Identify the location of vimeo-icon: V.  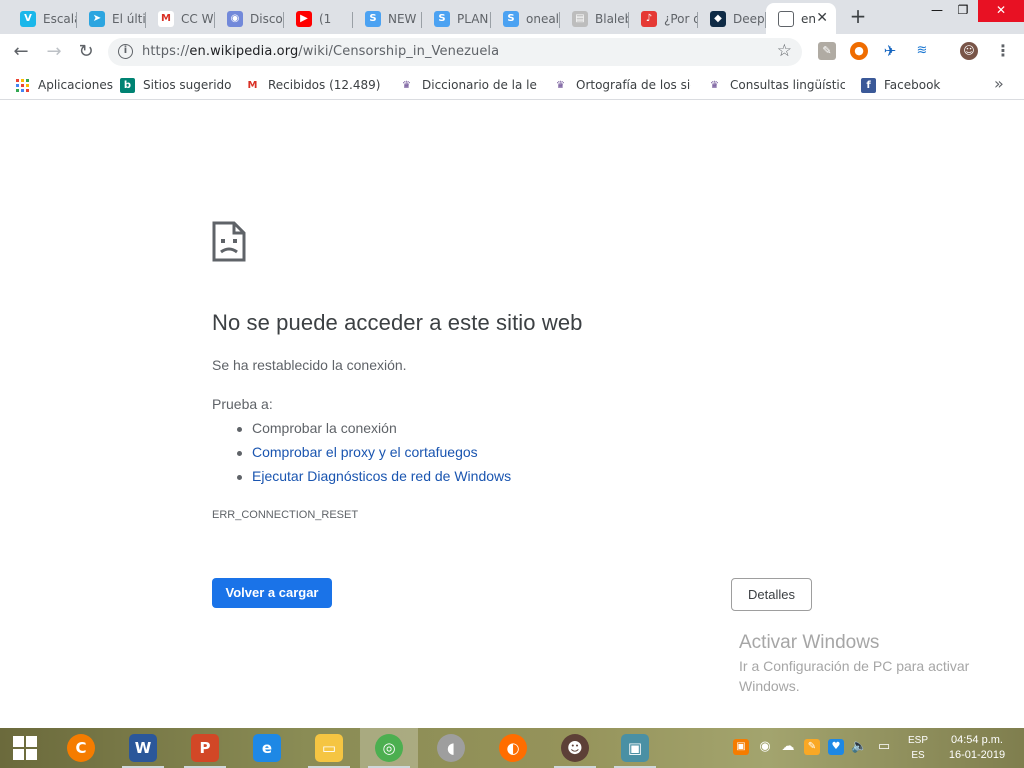
(28, 18).